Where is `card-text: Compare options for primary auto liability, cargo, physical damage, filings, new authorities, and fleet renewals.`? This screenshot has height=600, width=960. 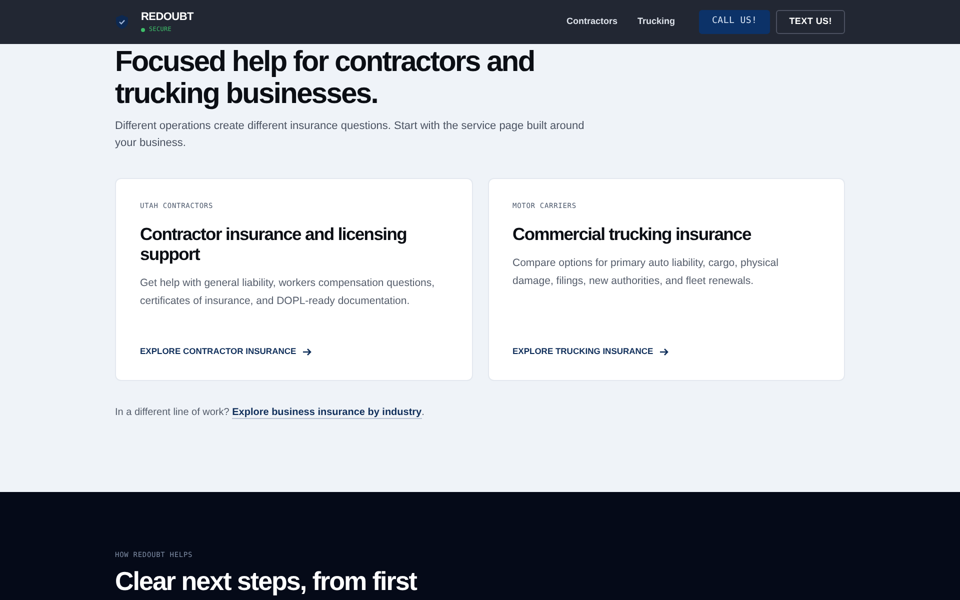
card-text: Compare options for primary auto liability, cargo, physical damage, filings, new authorities, and fleet renewals. is located at coordinates (646, 272).